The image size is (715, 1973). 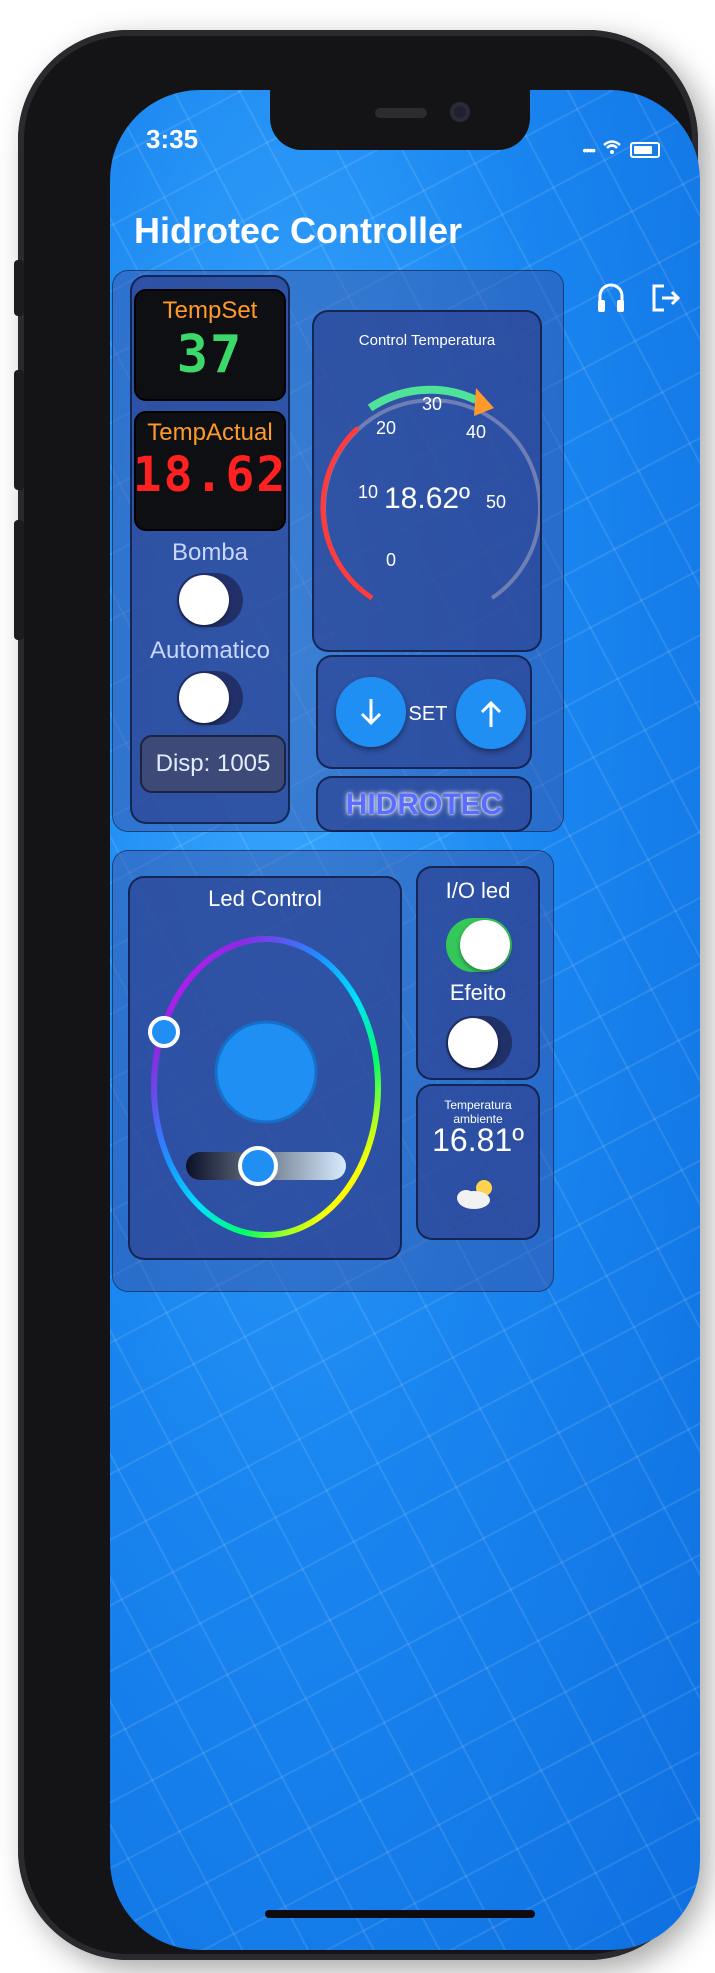 What do you see at coordinates (210, 650) in the screenshot?
I see `automatico-label: Automatico` at bounding box center [210, 650].